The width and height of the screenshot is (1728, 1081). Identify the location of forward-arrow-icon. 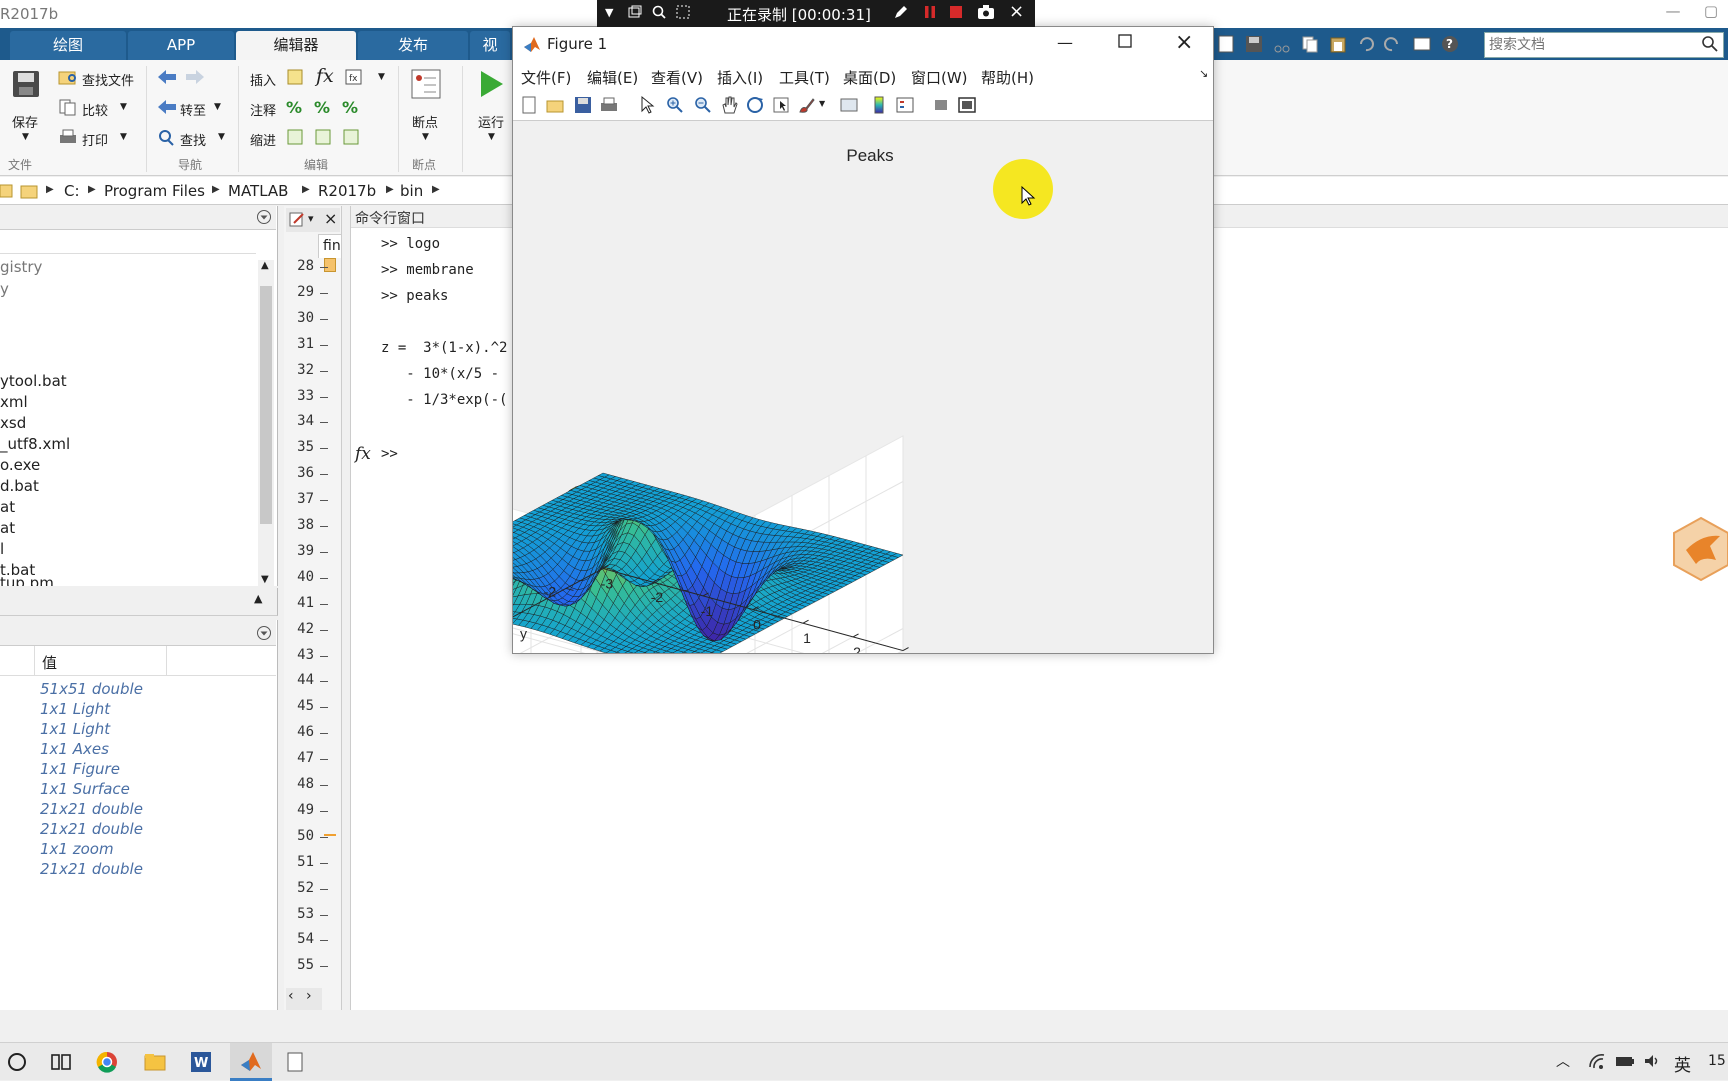
(195, 79).